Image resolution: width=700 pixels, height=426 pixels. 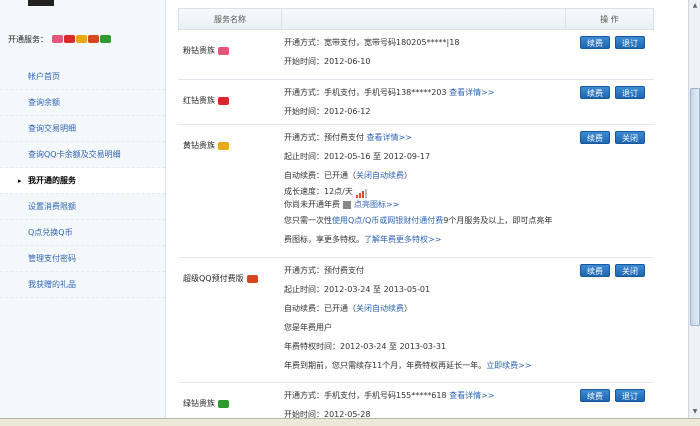 What do you see at coordinates (50, 232) in the screenshot?
I see `menu-item-label: Q点兑换Q币` at bounding box center [50, 232].